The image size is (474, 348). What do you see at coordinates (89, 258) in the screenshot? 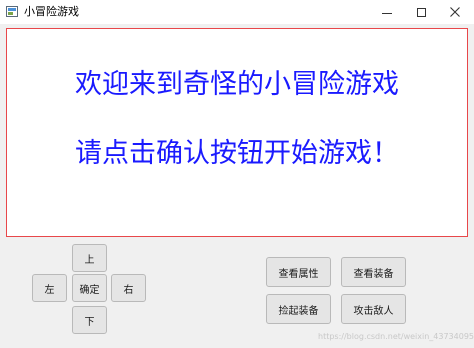
I see `up-button: 上` at bounding box center [89, 258].